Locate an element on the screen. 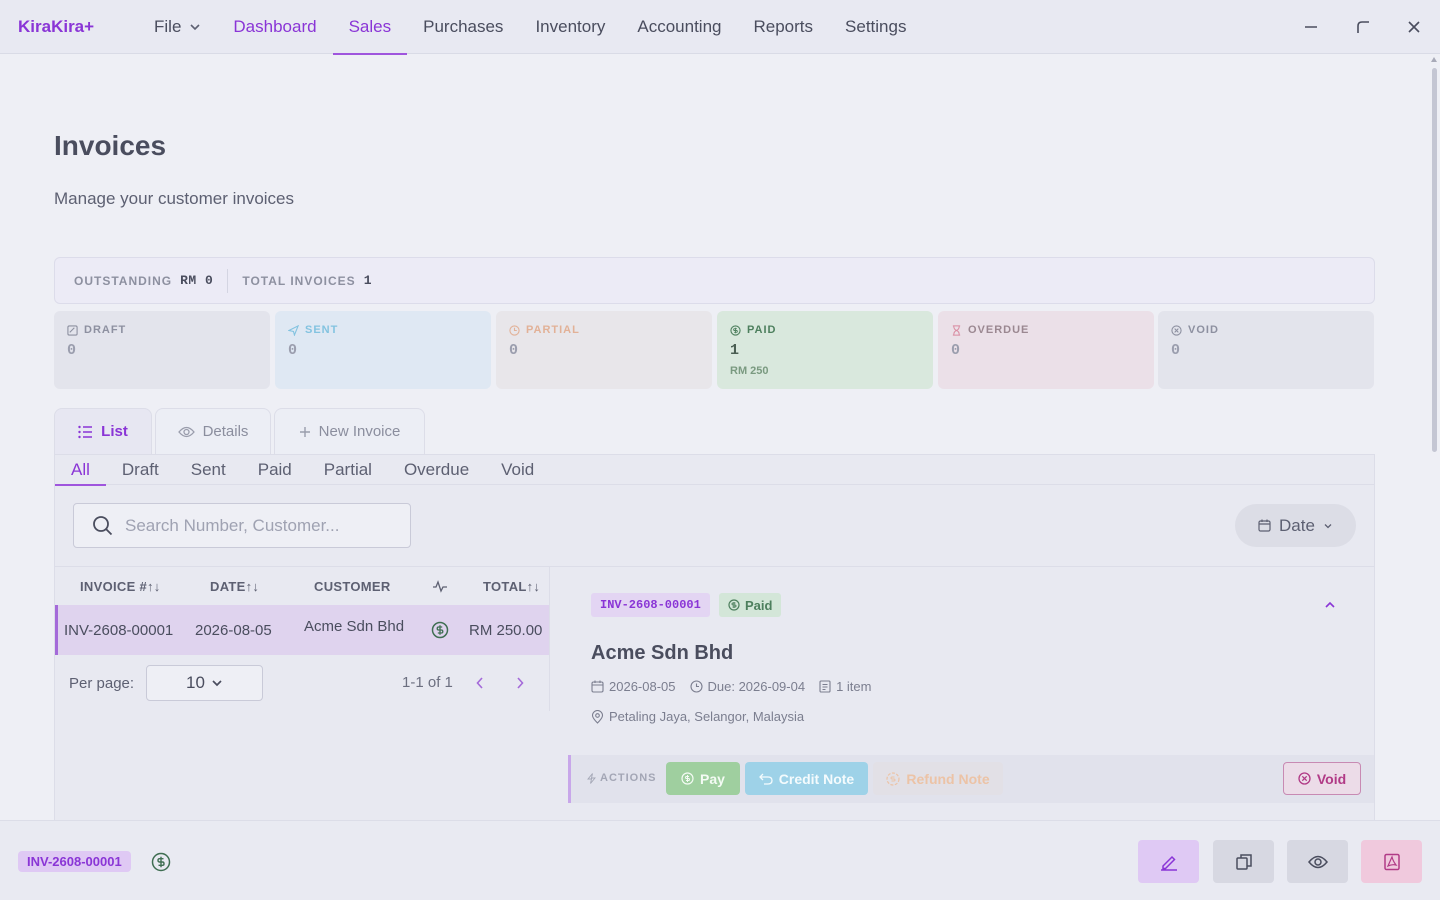 Image resolution: width=1440 pixels, height=900 pixels. outstanding-value: RM 0 is located at coordinates (197, 280).